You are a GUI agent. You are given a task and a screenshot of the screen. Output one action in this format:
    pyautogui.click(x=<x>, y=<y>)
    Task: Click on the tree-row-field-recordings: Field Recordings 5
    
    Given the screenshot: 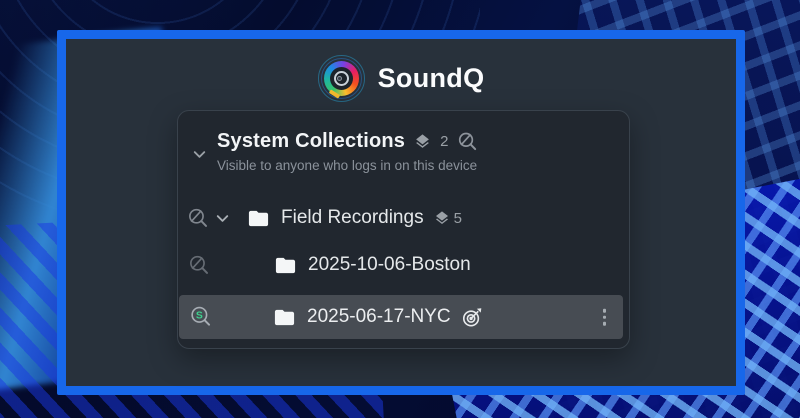 What is the action you would take?
    pyautogui.click(x=403, y=218)
    